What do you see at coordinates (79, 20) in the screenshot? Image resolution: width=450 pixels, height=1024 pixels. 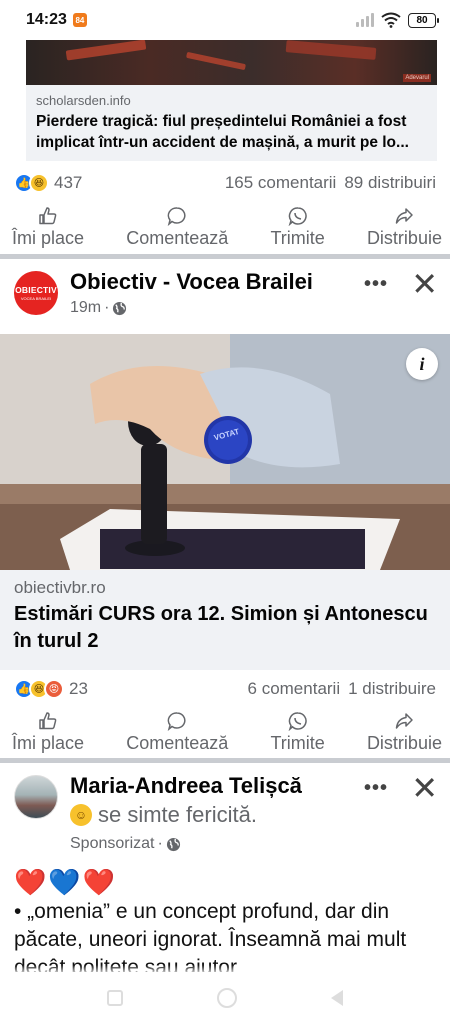 I see `notification-app-icon: 84` at bounding box center [79, 20].